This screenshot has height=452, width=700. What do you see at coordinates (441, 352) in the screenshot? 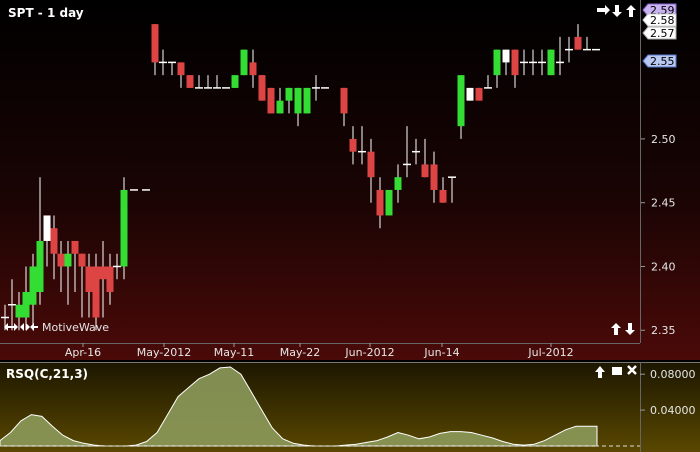
I see `time-tick-label: Jun-14` at bounding box center [441, 352].